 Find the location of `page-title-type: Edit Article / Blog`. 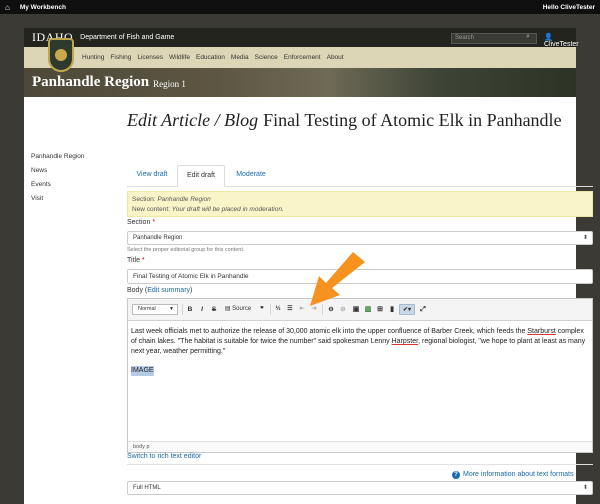

page-title-type: Edit Article / Blog is located at coordinates (193, 120).